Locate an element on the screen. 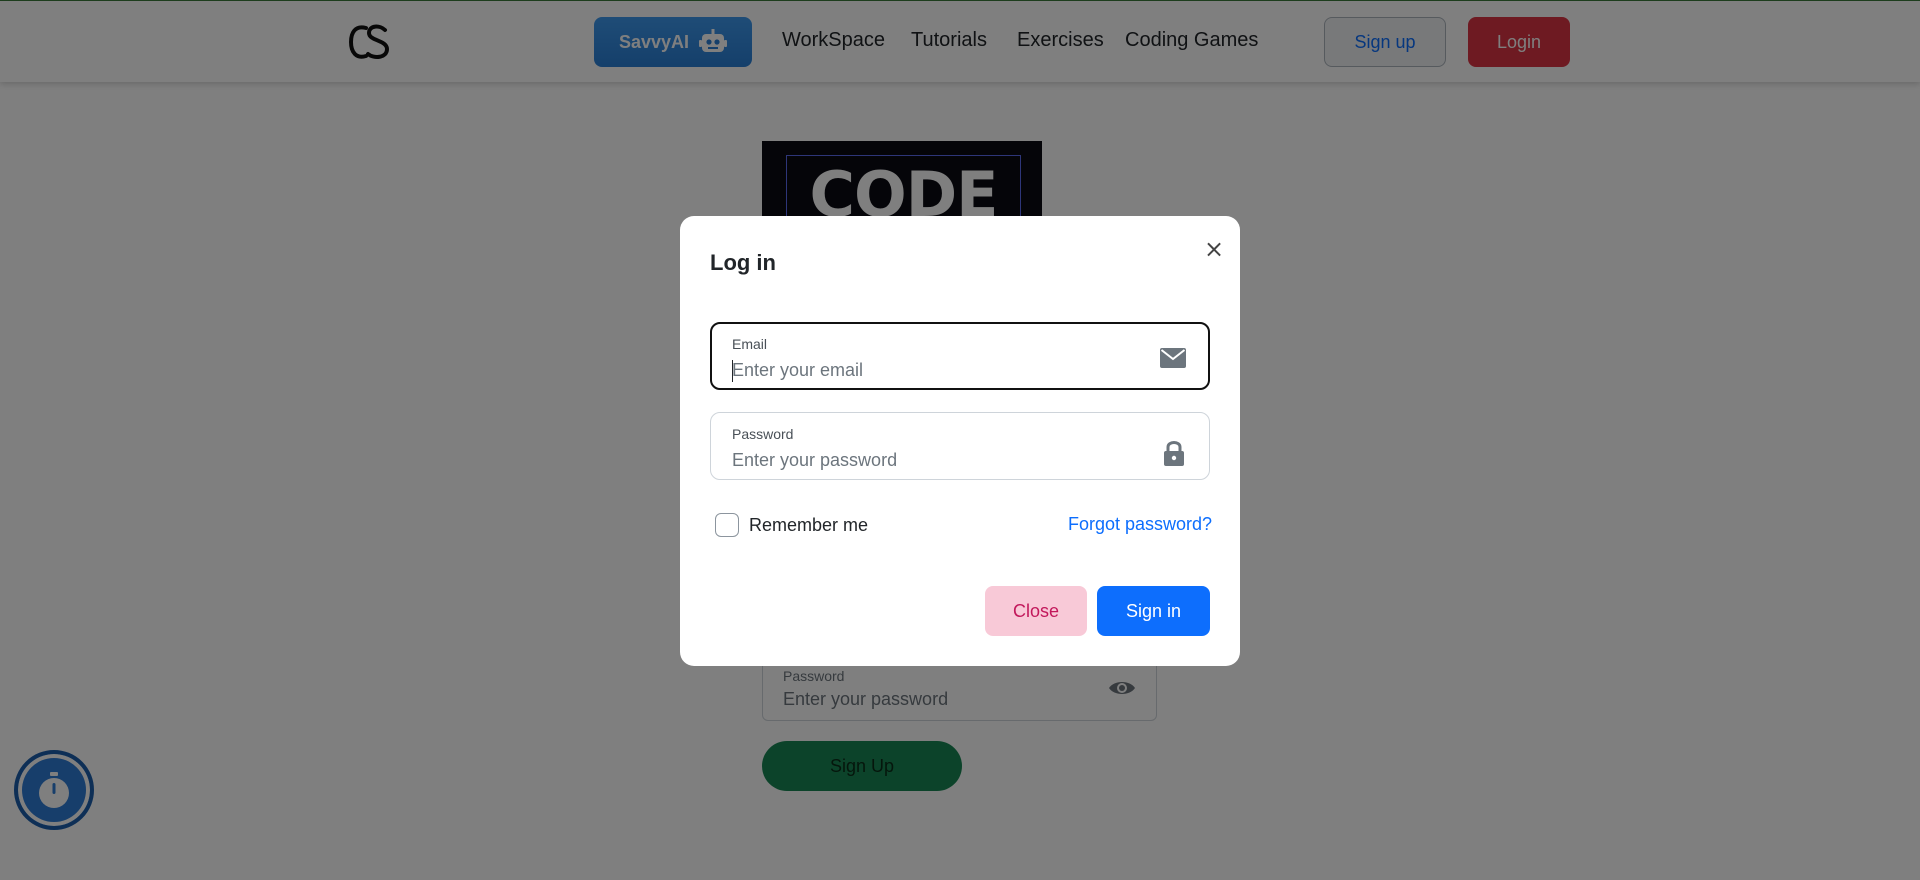  lock-icon is located at coordinates (1174, 453).